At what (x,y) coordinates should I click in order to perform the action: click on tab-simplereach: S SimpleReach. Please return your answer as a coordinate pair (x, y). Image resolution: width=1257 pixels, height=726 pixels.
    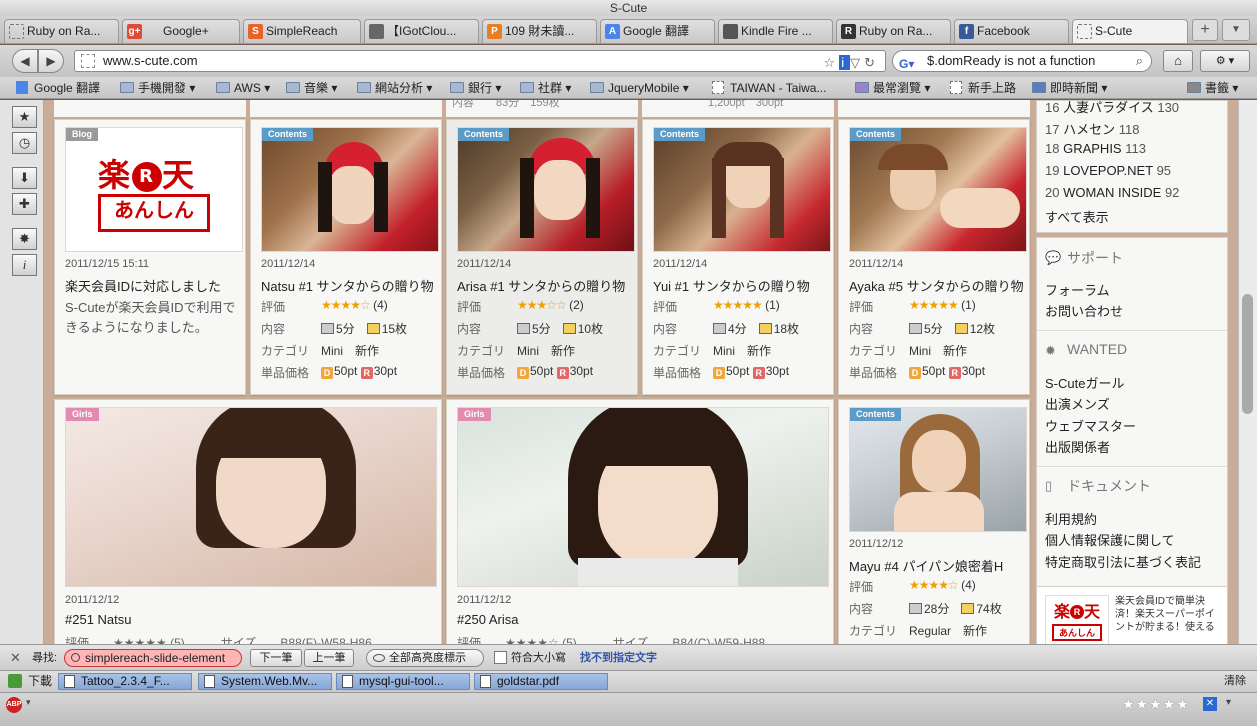
    Looking at the image, I should click on (302, 31).